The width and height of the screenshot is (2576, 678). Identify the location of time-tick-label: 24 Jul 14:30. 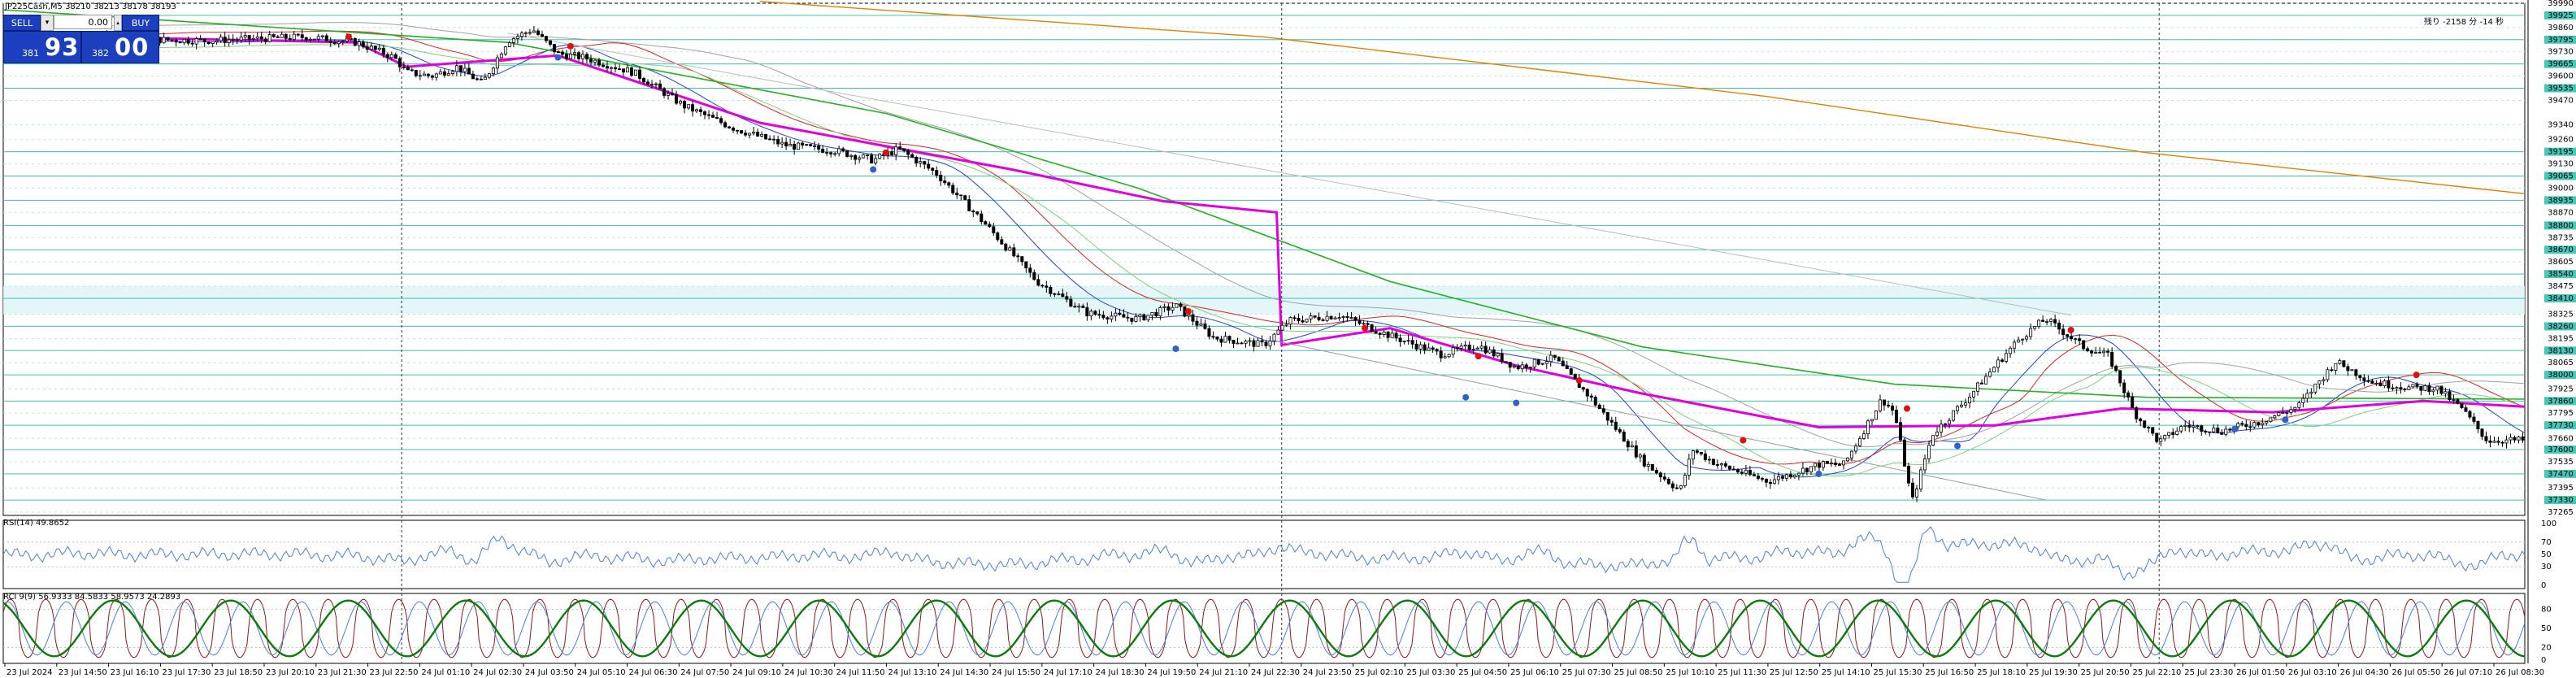
(964, 672).